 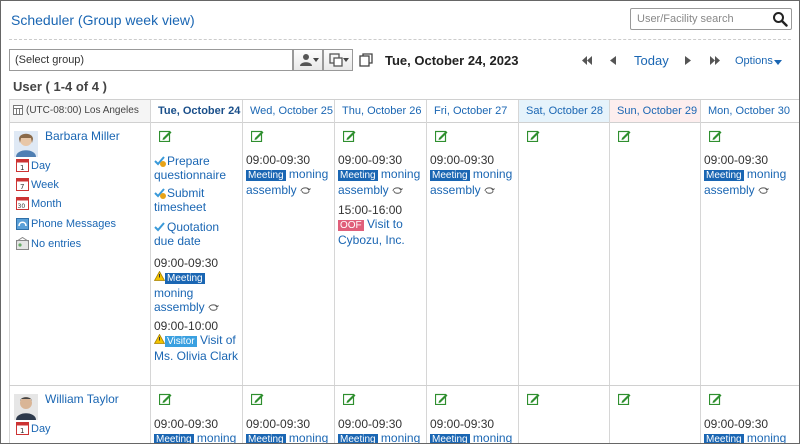 What do you see at coordinates (701, 19) in the screenshot?
I see `search-input` at bounding box center [701, 19].